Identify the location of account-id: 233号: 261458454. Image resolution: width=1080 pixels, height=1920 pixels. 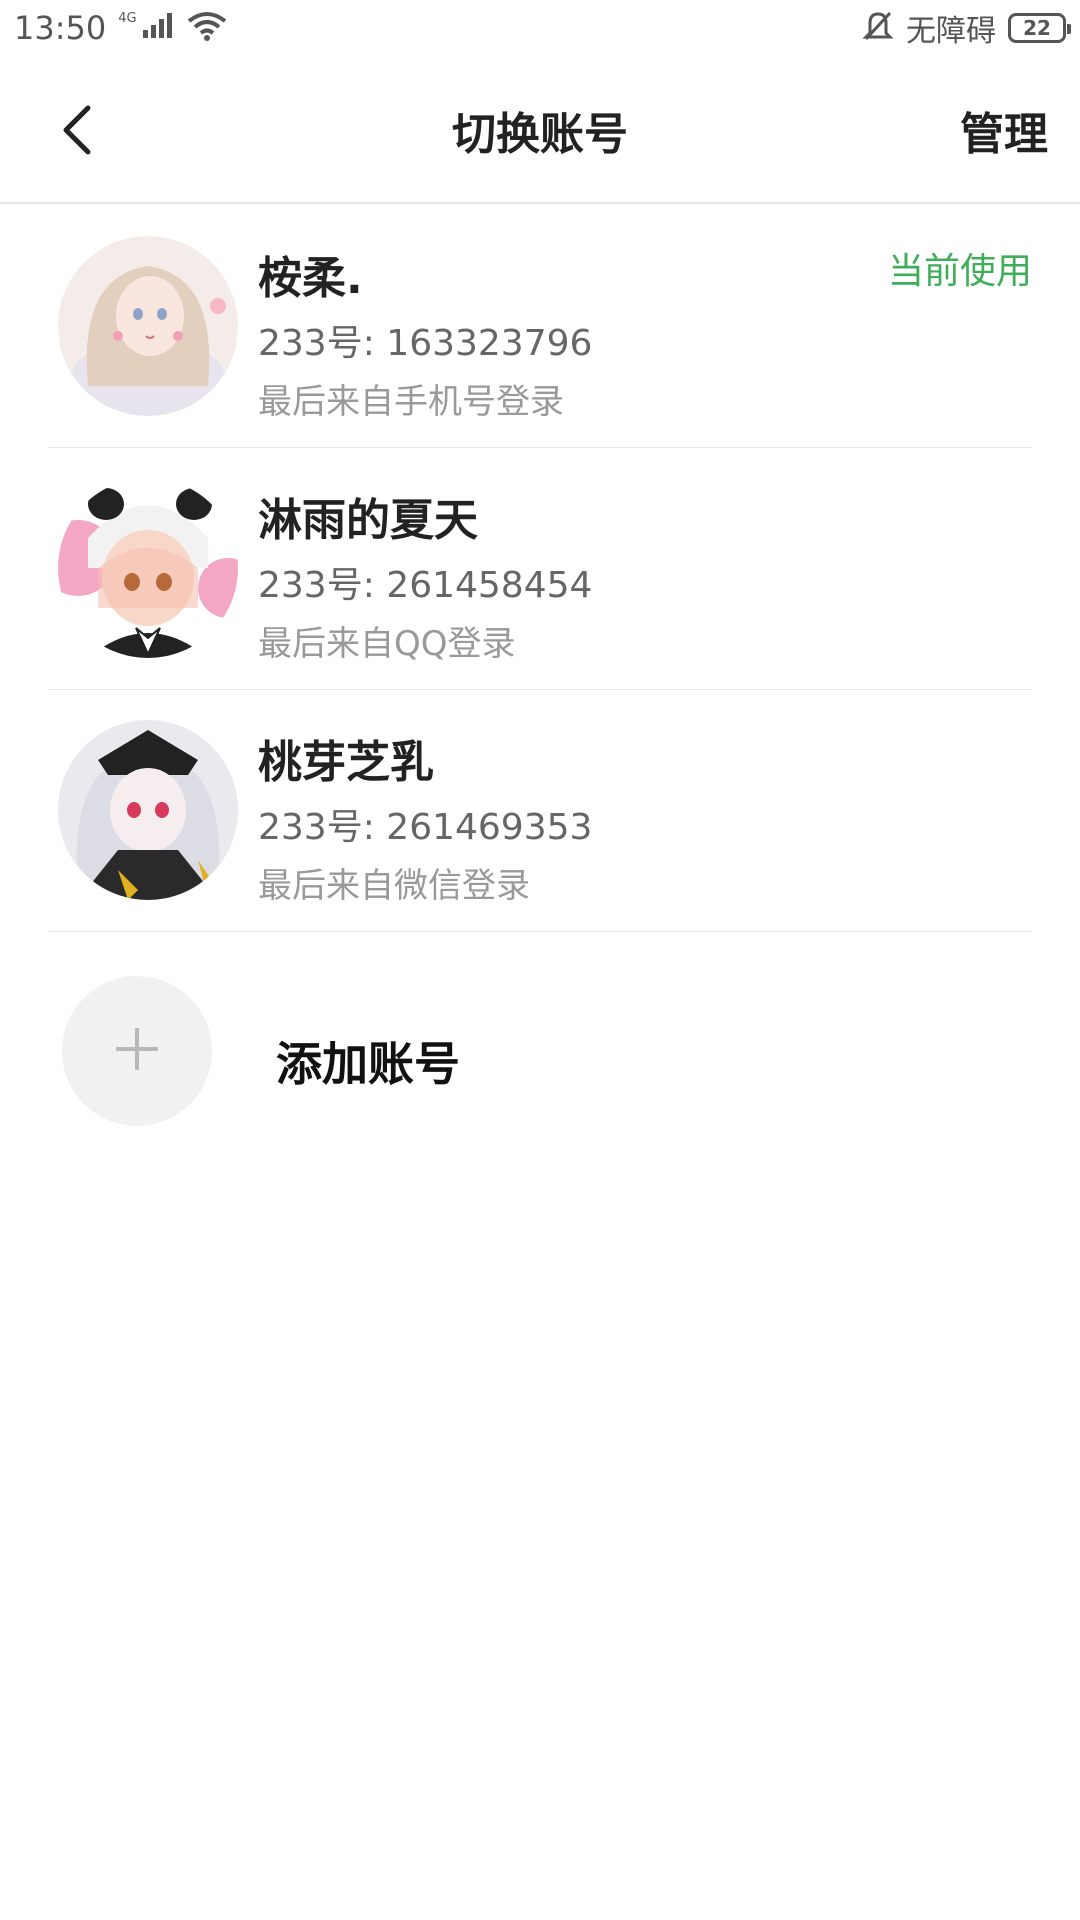
(425, 585).